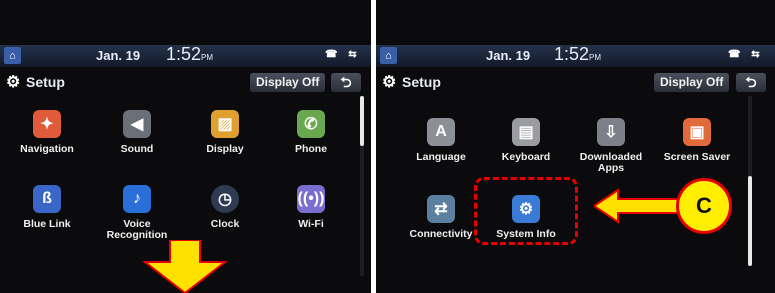 The width and height of the screenshot is (775, 293). What do you see at coordinates (526, 132) in the screenshot?
I see `keyboard-icon: ▤` at bounding box center [526, 132].